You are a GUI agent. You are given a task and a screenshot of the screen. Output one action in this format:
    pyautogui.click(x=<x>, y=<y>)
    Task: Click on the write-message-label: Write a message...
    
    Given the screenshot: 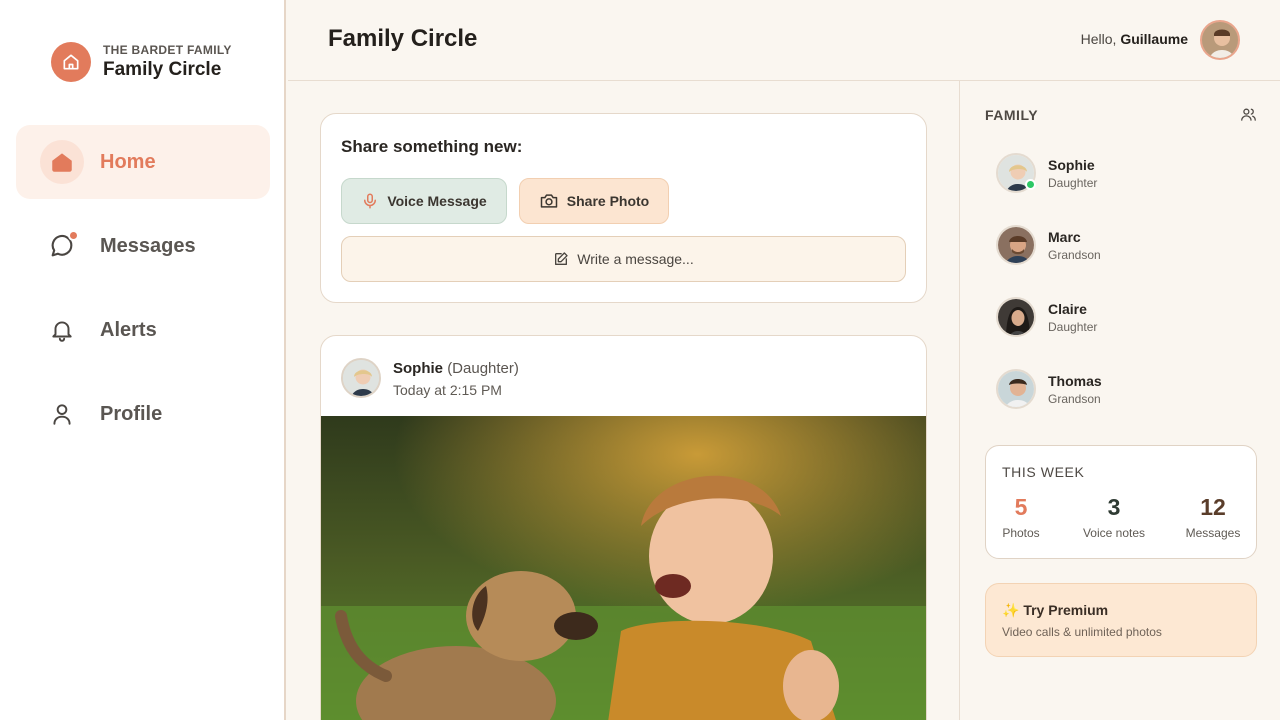 What is the action you would take?
    pyautogui.click(x=635, y=259)
    